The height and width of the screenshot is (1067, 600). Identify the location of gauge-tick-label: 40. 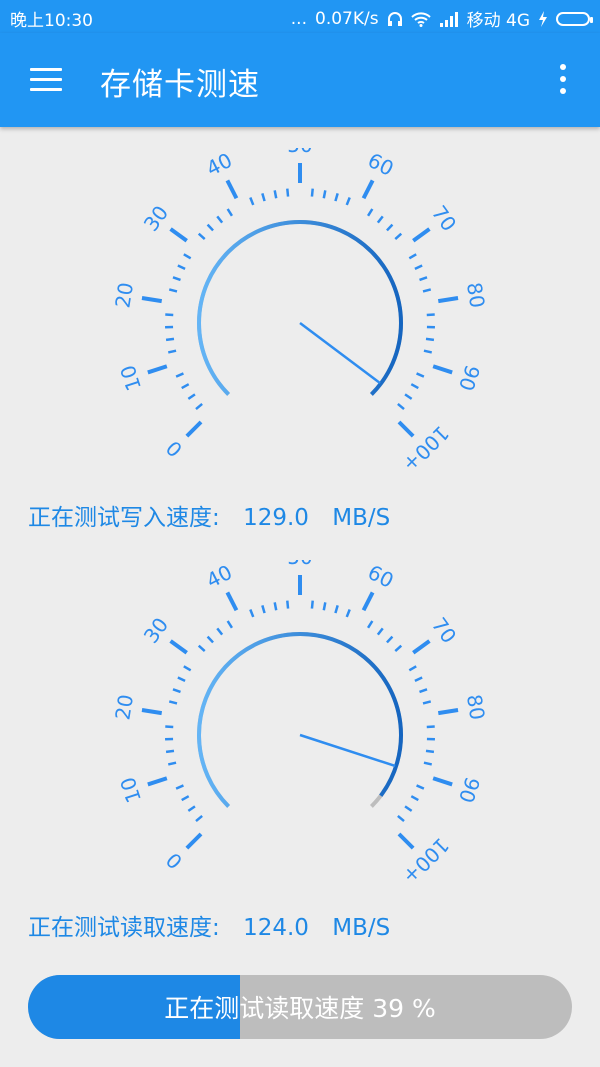
(219, 576).